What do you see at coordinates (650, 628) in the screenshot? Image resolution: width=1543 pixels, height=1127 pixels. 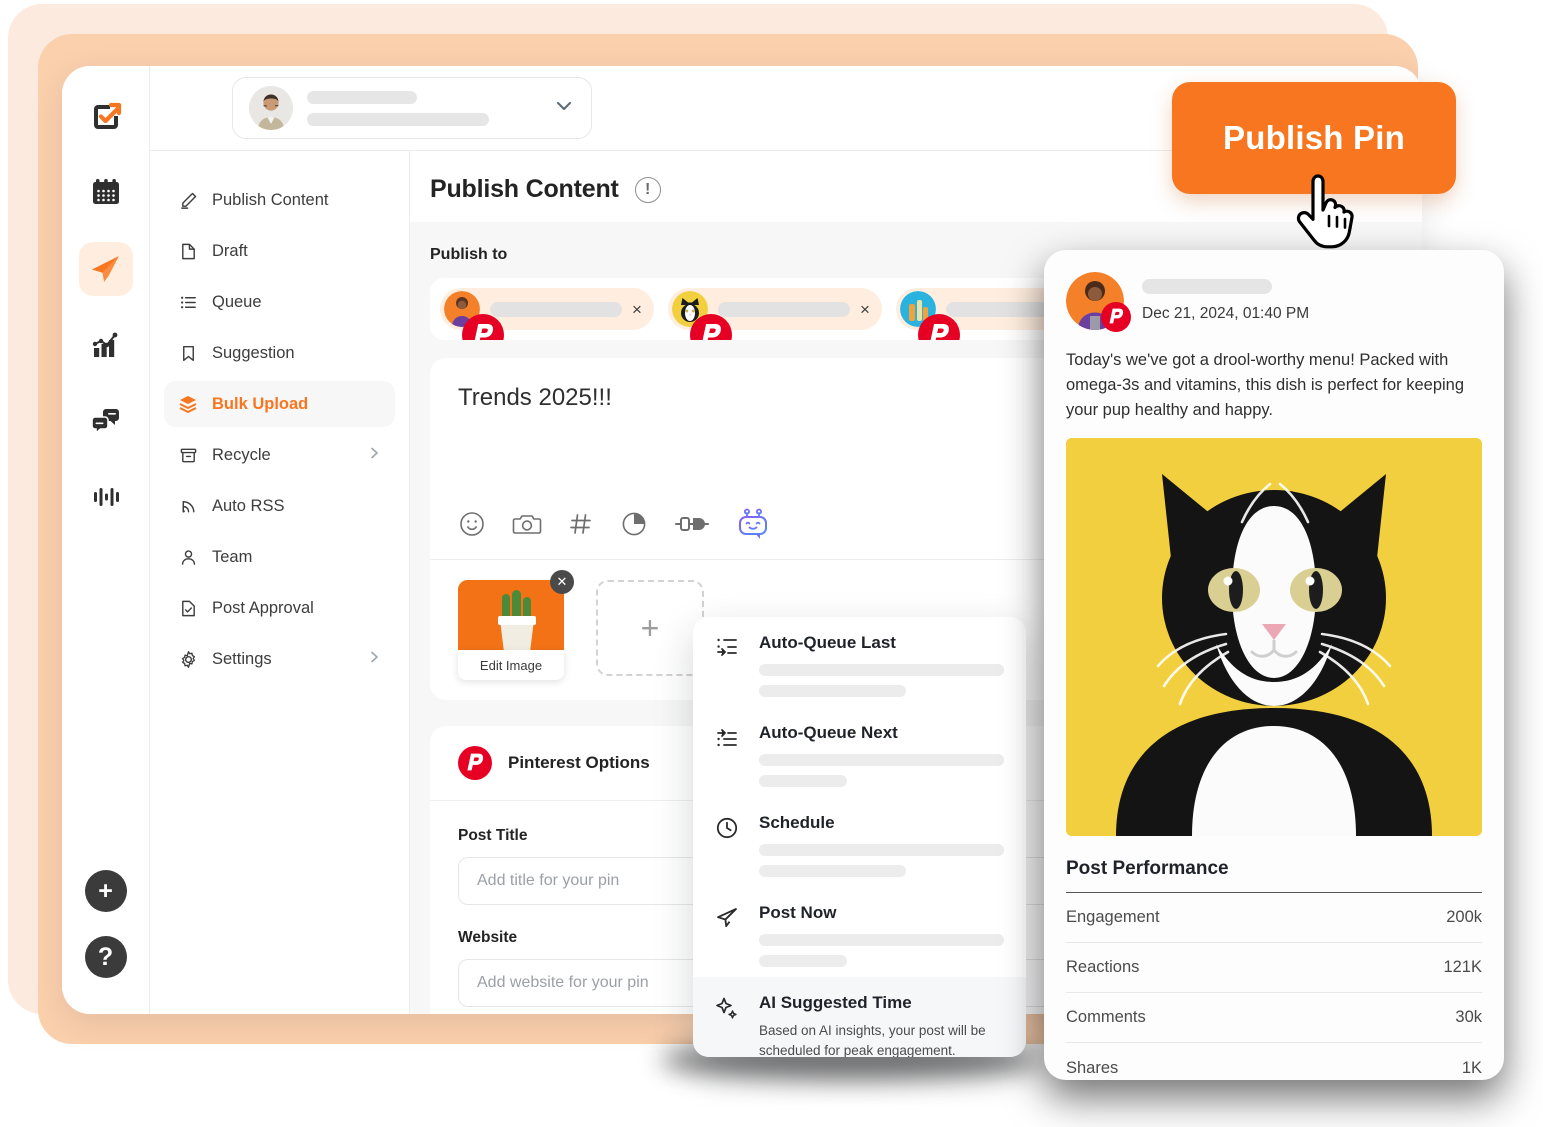 I see `add-media-button: +` at bounding box center [650, 628].